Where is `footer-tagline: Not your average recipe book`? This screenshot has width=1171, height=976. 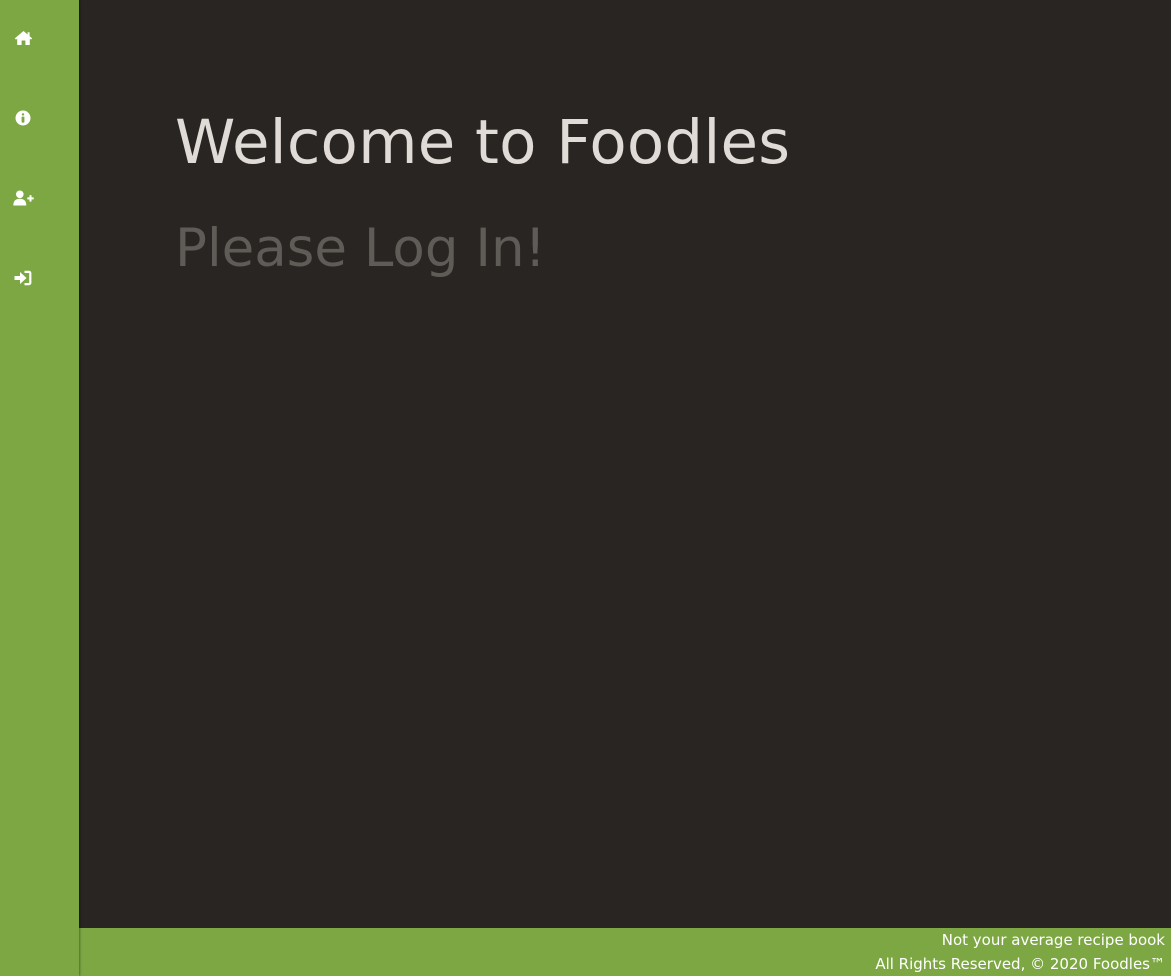
footer-tagline: Not your average recipe book is located at coordinates (1053, 940).